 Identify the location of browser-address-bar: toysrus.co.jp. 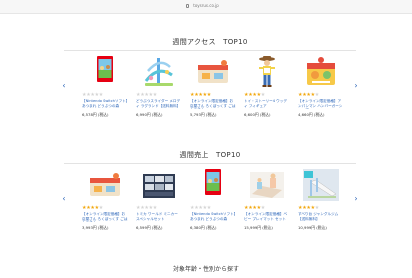
(206, 7).